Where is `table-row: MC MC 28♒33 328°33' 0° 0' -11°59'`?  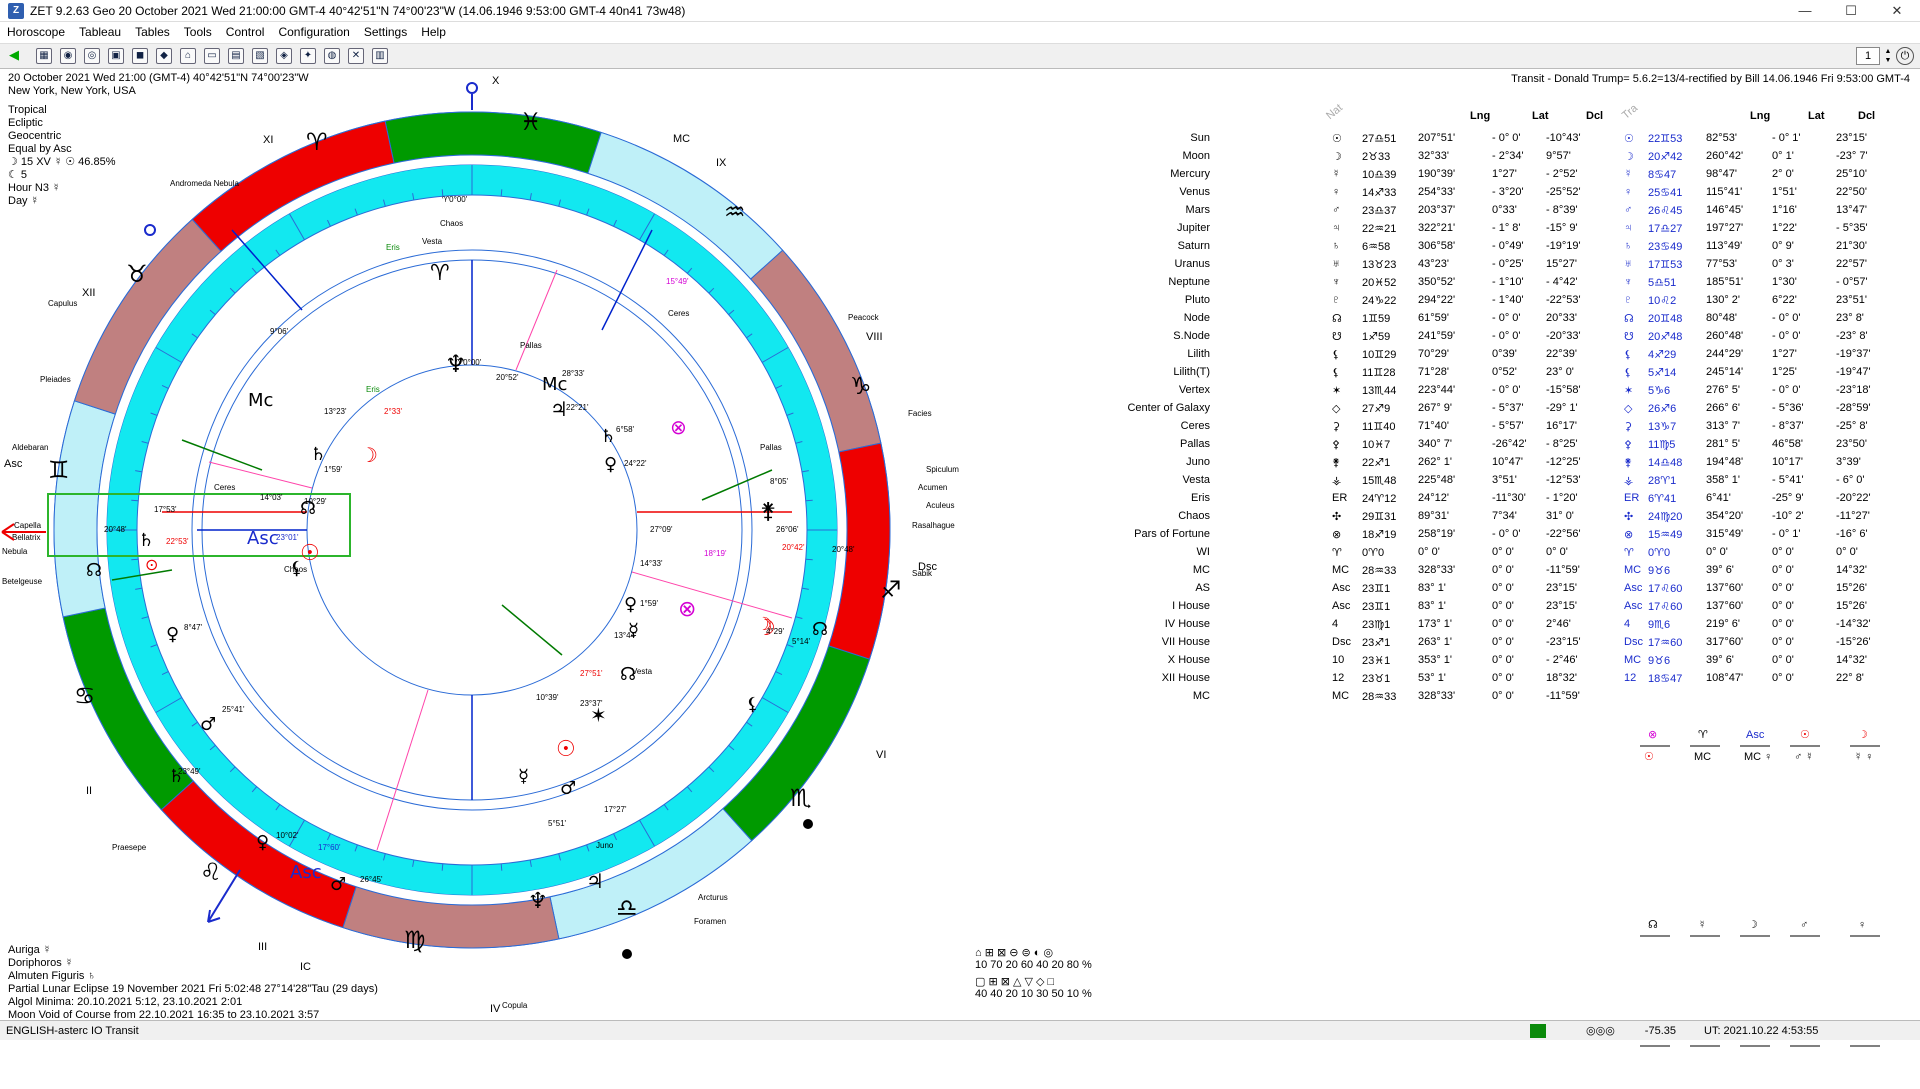
table-row: MC MC 28♒33 328°33' 0° 0' -11°59' is located at coordinates (1510, 699).